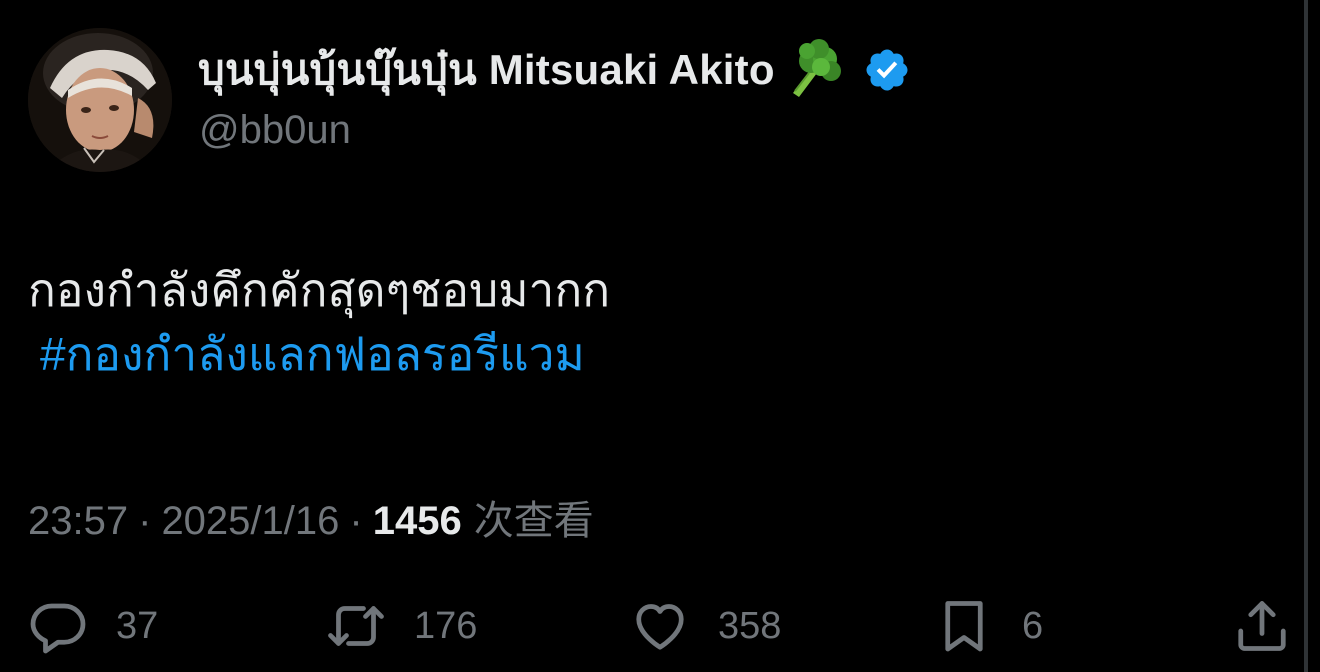  I want to click on broccoli-icon, so click(812, 70).